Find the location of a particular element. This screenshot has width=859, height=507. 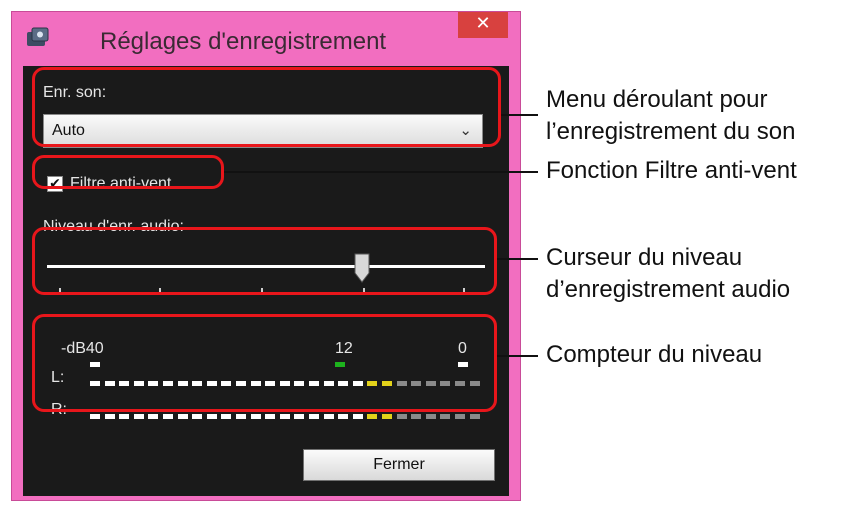

slider-highlight is located at coordinates (264, 261).